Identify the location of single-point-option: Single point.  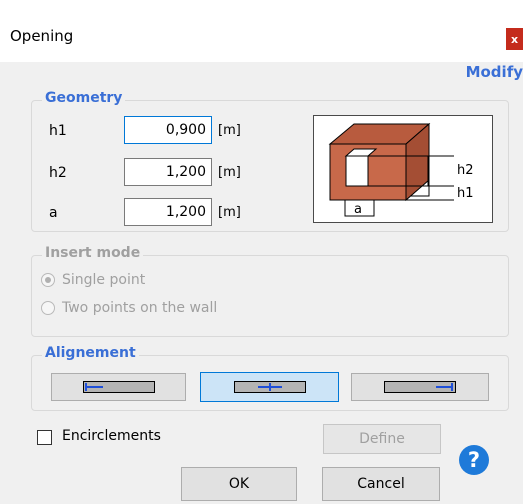
(93, 280).